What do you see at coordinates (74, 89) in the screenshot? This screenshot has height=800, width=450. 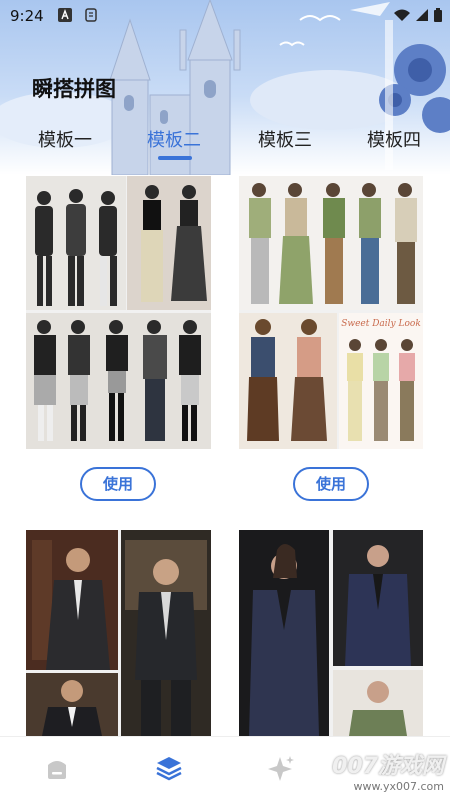 I see `page-title: 瞬搭拼图` at bounding box center [74, 89].